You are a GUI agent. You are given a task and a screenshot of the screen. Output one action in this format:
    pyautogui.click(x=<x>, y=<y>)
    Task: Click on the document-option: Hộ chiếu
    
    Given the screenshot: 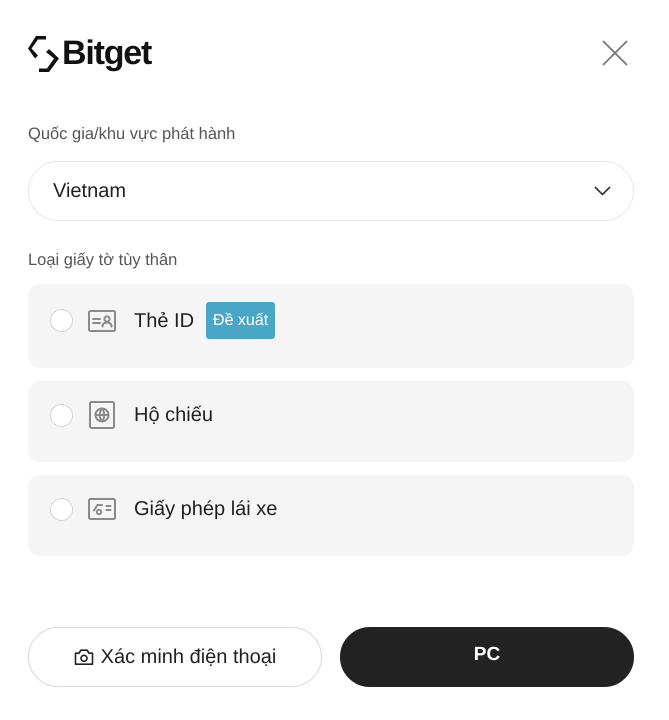 What is the action you would take?
    pyautogui.click(x=331, y=421)
    